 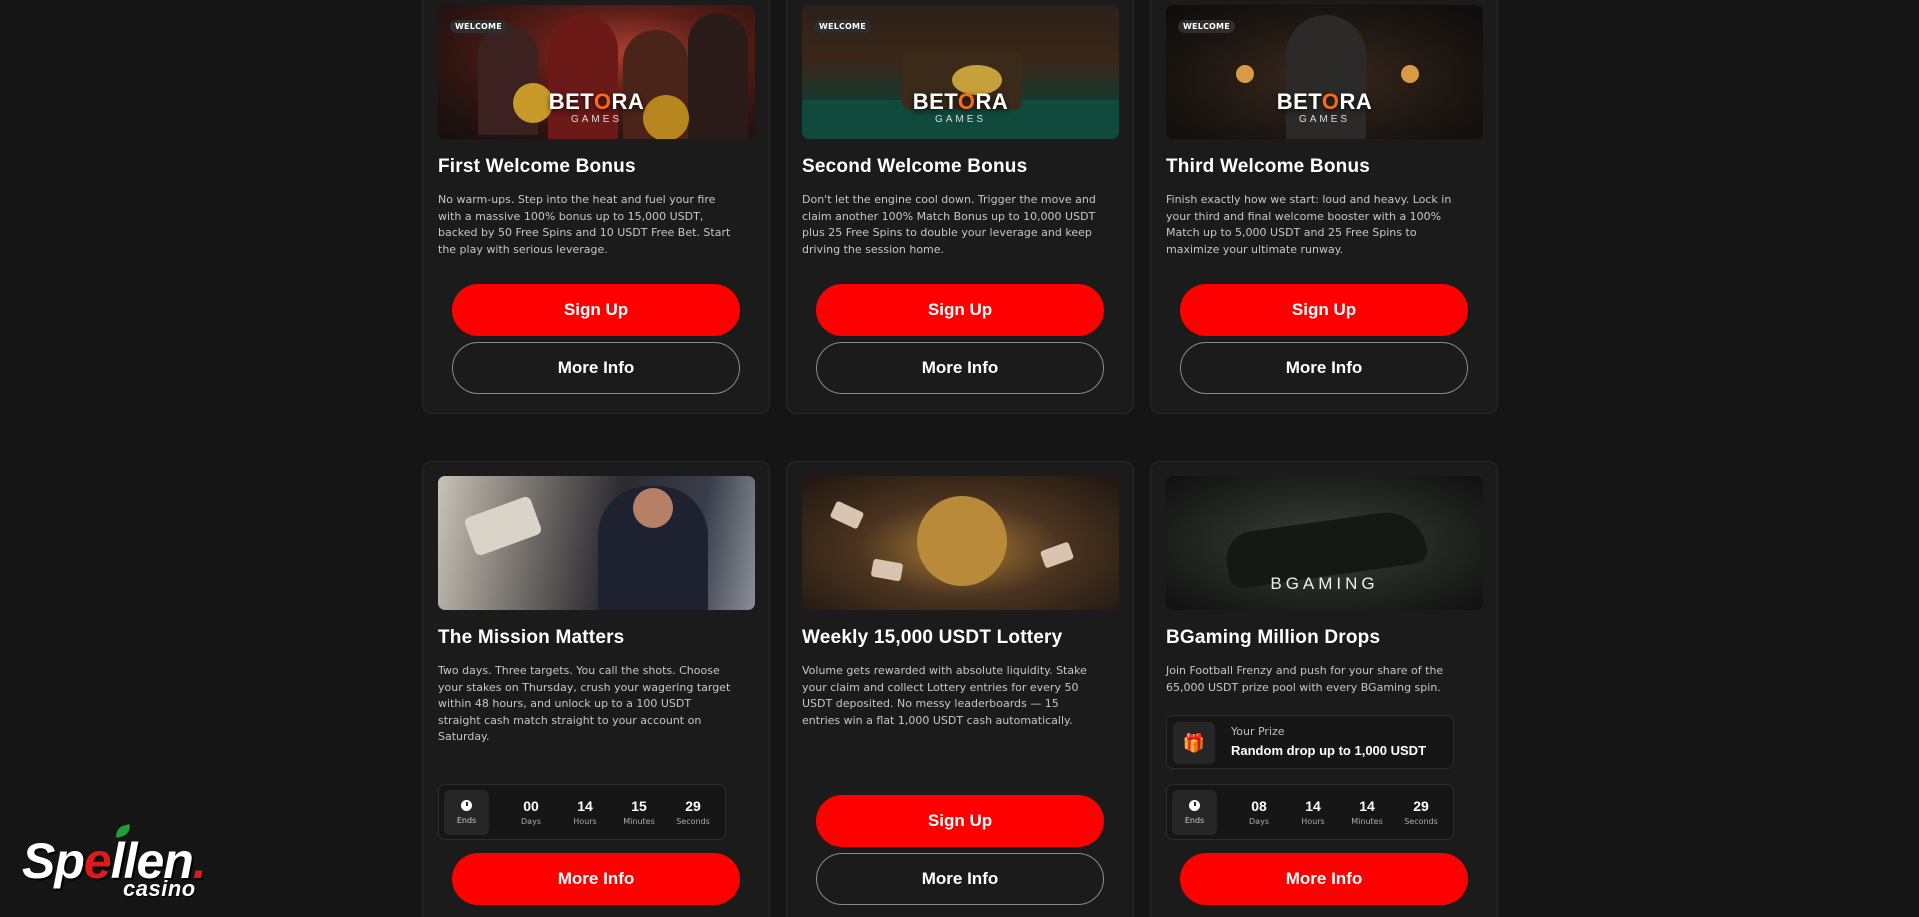 I want to click on countdown-timer: Ends 00 Days 14 Hours 15 Minutes 29 Seconds, so click(x=582, y=812).